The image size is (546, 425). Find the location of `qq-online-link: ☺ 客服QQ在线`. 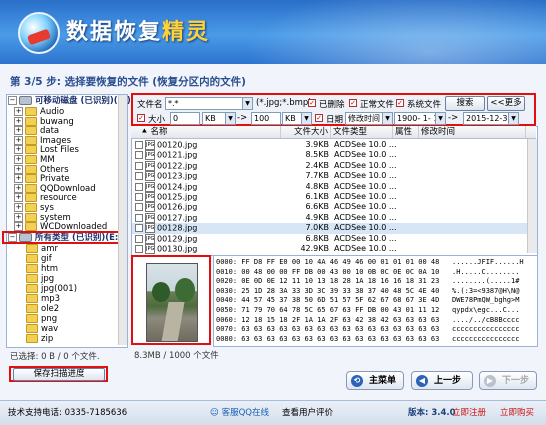

qq-online-link: ☺ 客服QQ在线 is located at coordinates (239, 412).